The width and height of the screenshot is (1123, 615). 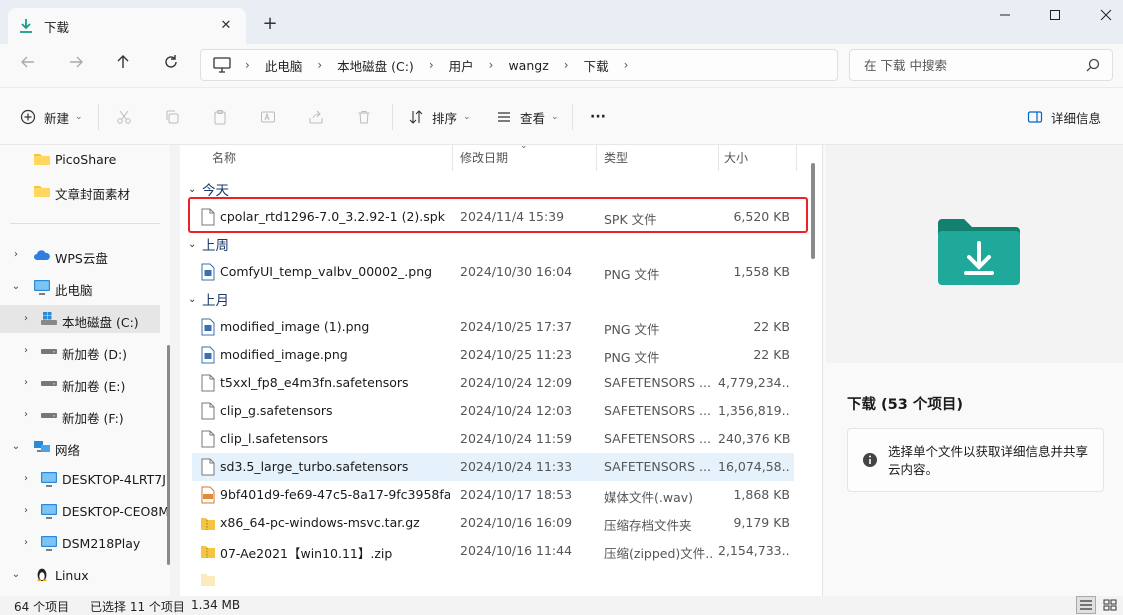 I want to click on breadcrumb-users: 用户, so click(x=461, y=65).